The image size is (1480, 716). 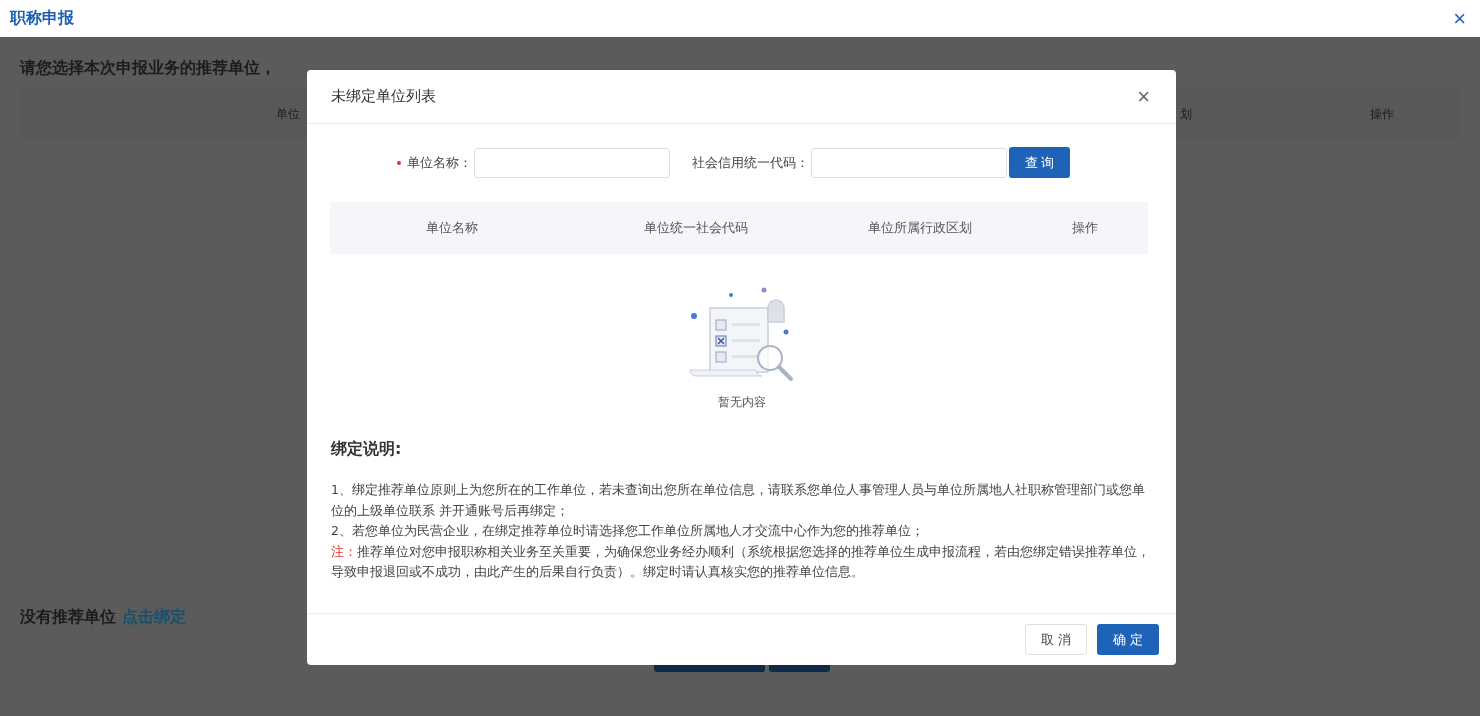 What do you see at coordinates (439, 162) in the screenshot?
I see `field-label: 单位名称：` at bounding box center [439, 162].